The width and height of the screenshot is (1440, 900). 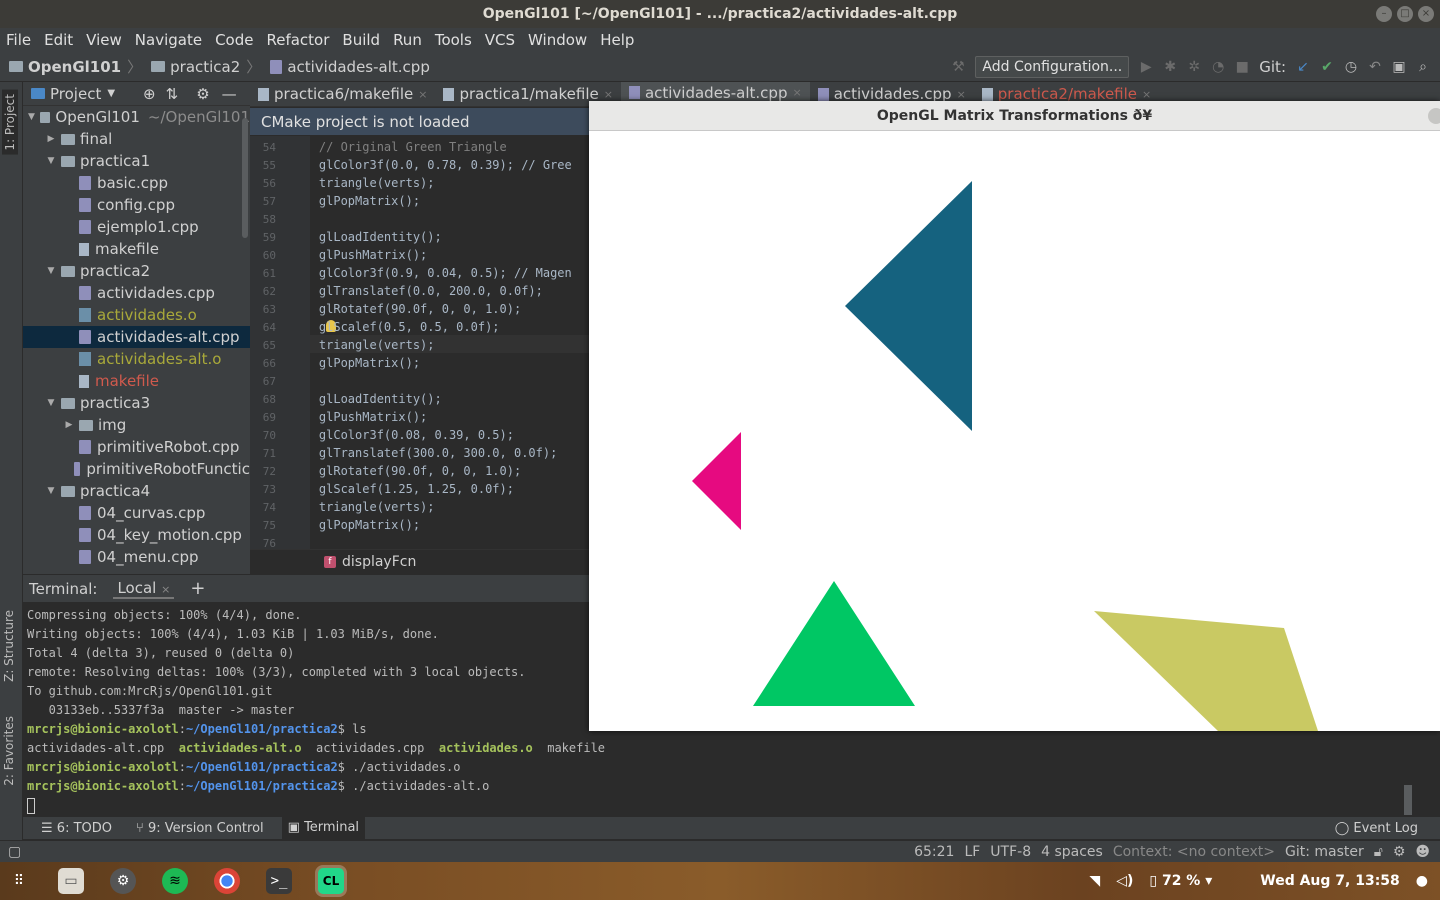 What do you see at coordinates (136, 205) in the screenshot?
I see `tree-file: config.cpp` at bounding box center [136, 205].